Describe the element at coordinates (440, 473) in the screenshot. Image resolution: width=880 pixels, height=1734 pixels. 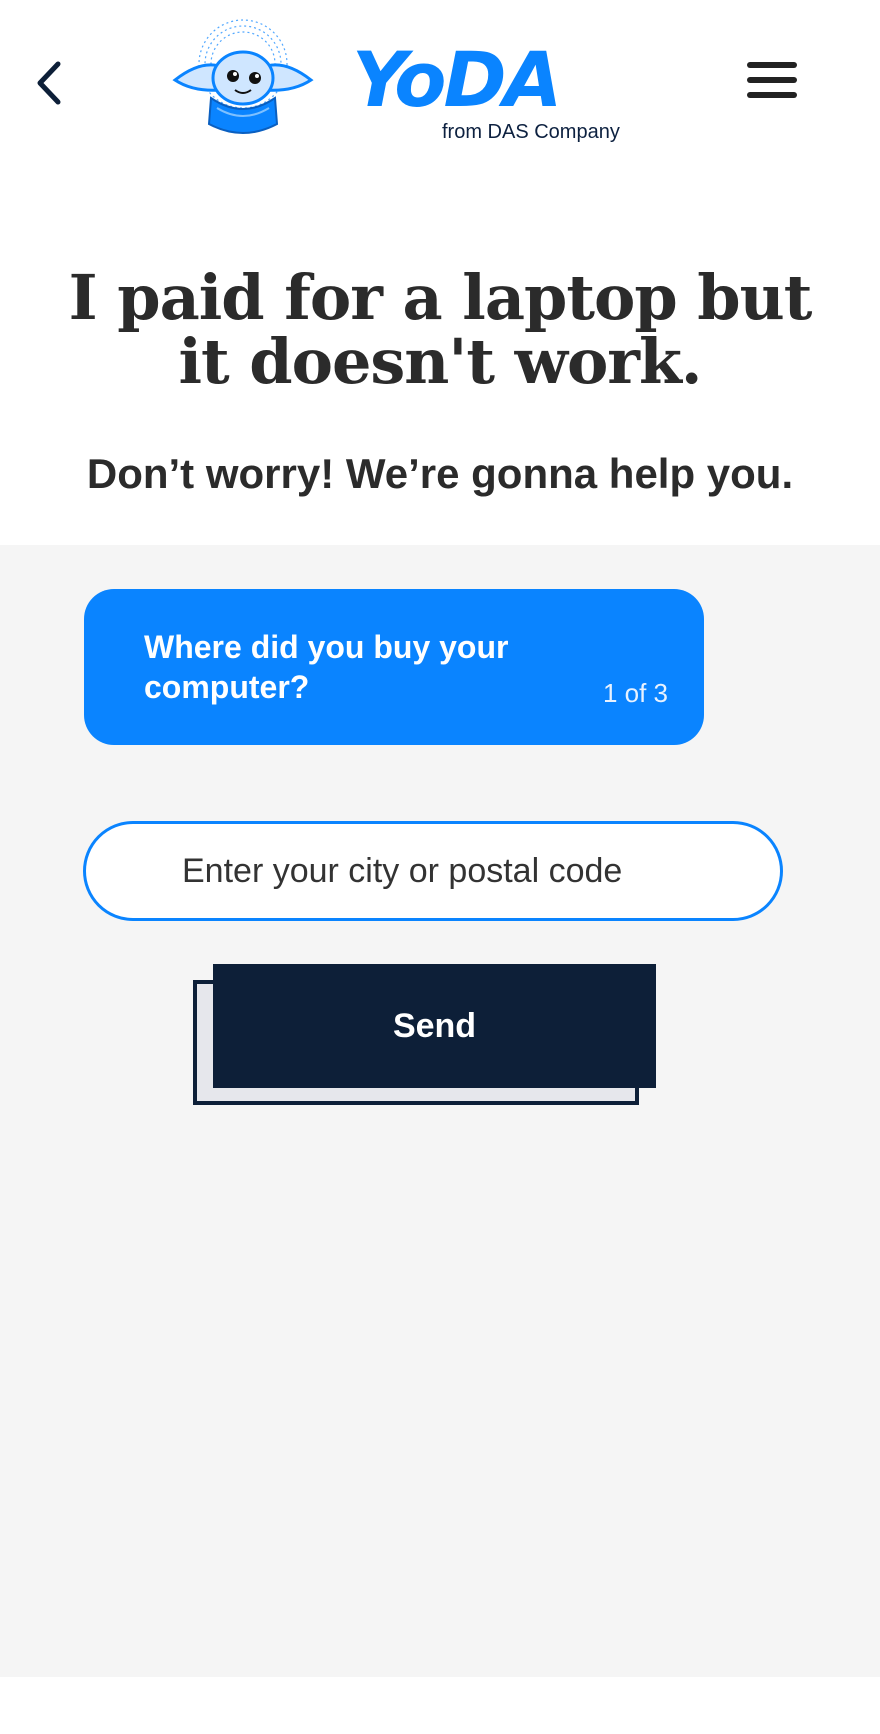
I see `page-subtitle: Don’t worry! We’re gonna help you.` at that location.